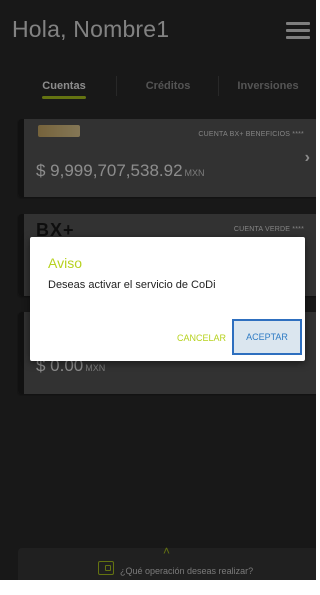 The width and height of the screenshot is (320, 595). Describe the element at coordinates (201, 338) in the screenshot. I see `cancel-button: CANCELAR` at that location.